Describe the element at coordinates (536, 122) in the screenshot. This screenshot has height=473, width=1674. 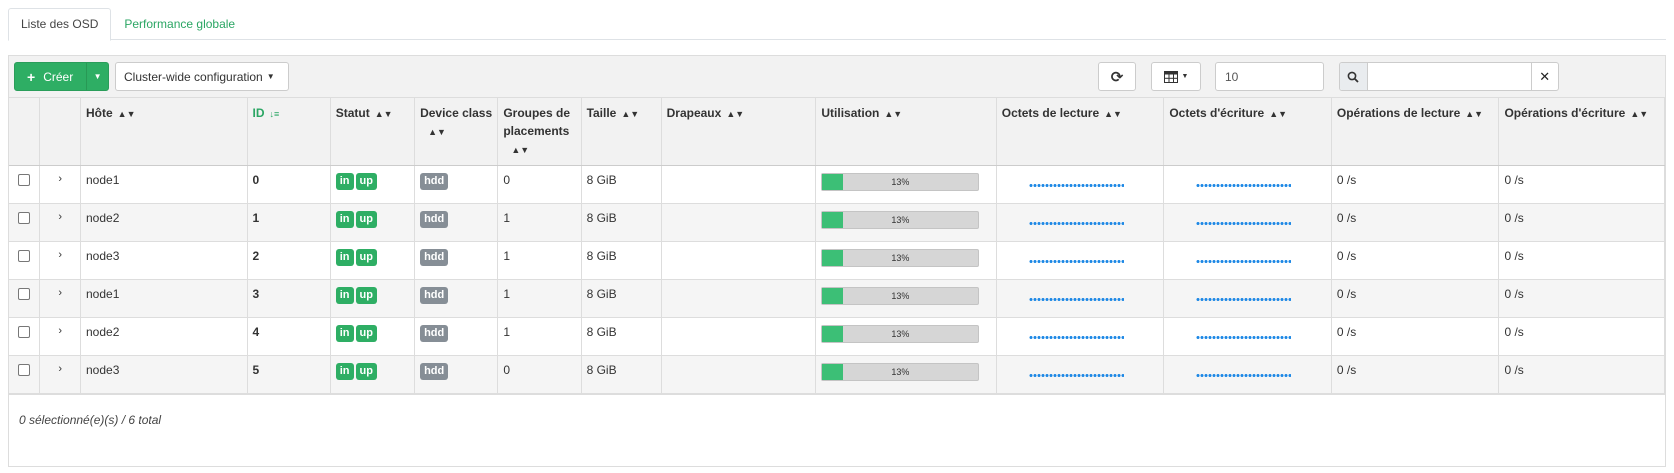
I see `column-header-label: Groupes de placements` at that location.